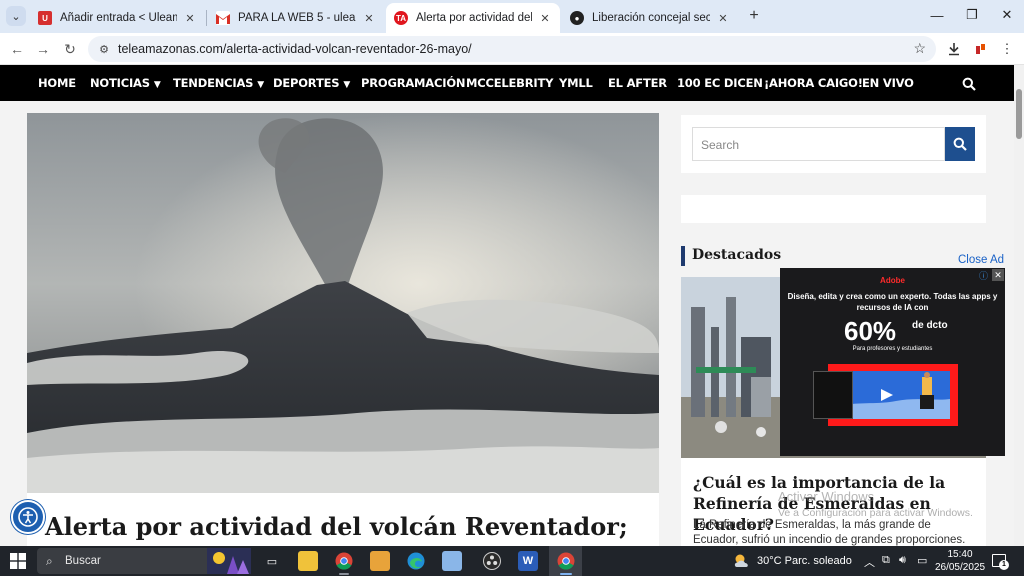 The width and height of the screenshot is (1024, 576). What do you see at coordinates (70, 49) in the screenshot?
I see `reload-button: ↻` at bounding box center [70, 49].